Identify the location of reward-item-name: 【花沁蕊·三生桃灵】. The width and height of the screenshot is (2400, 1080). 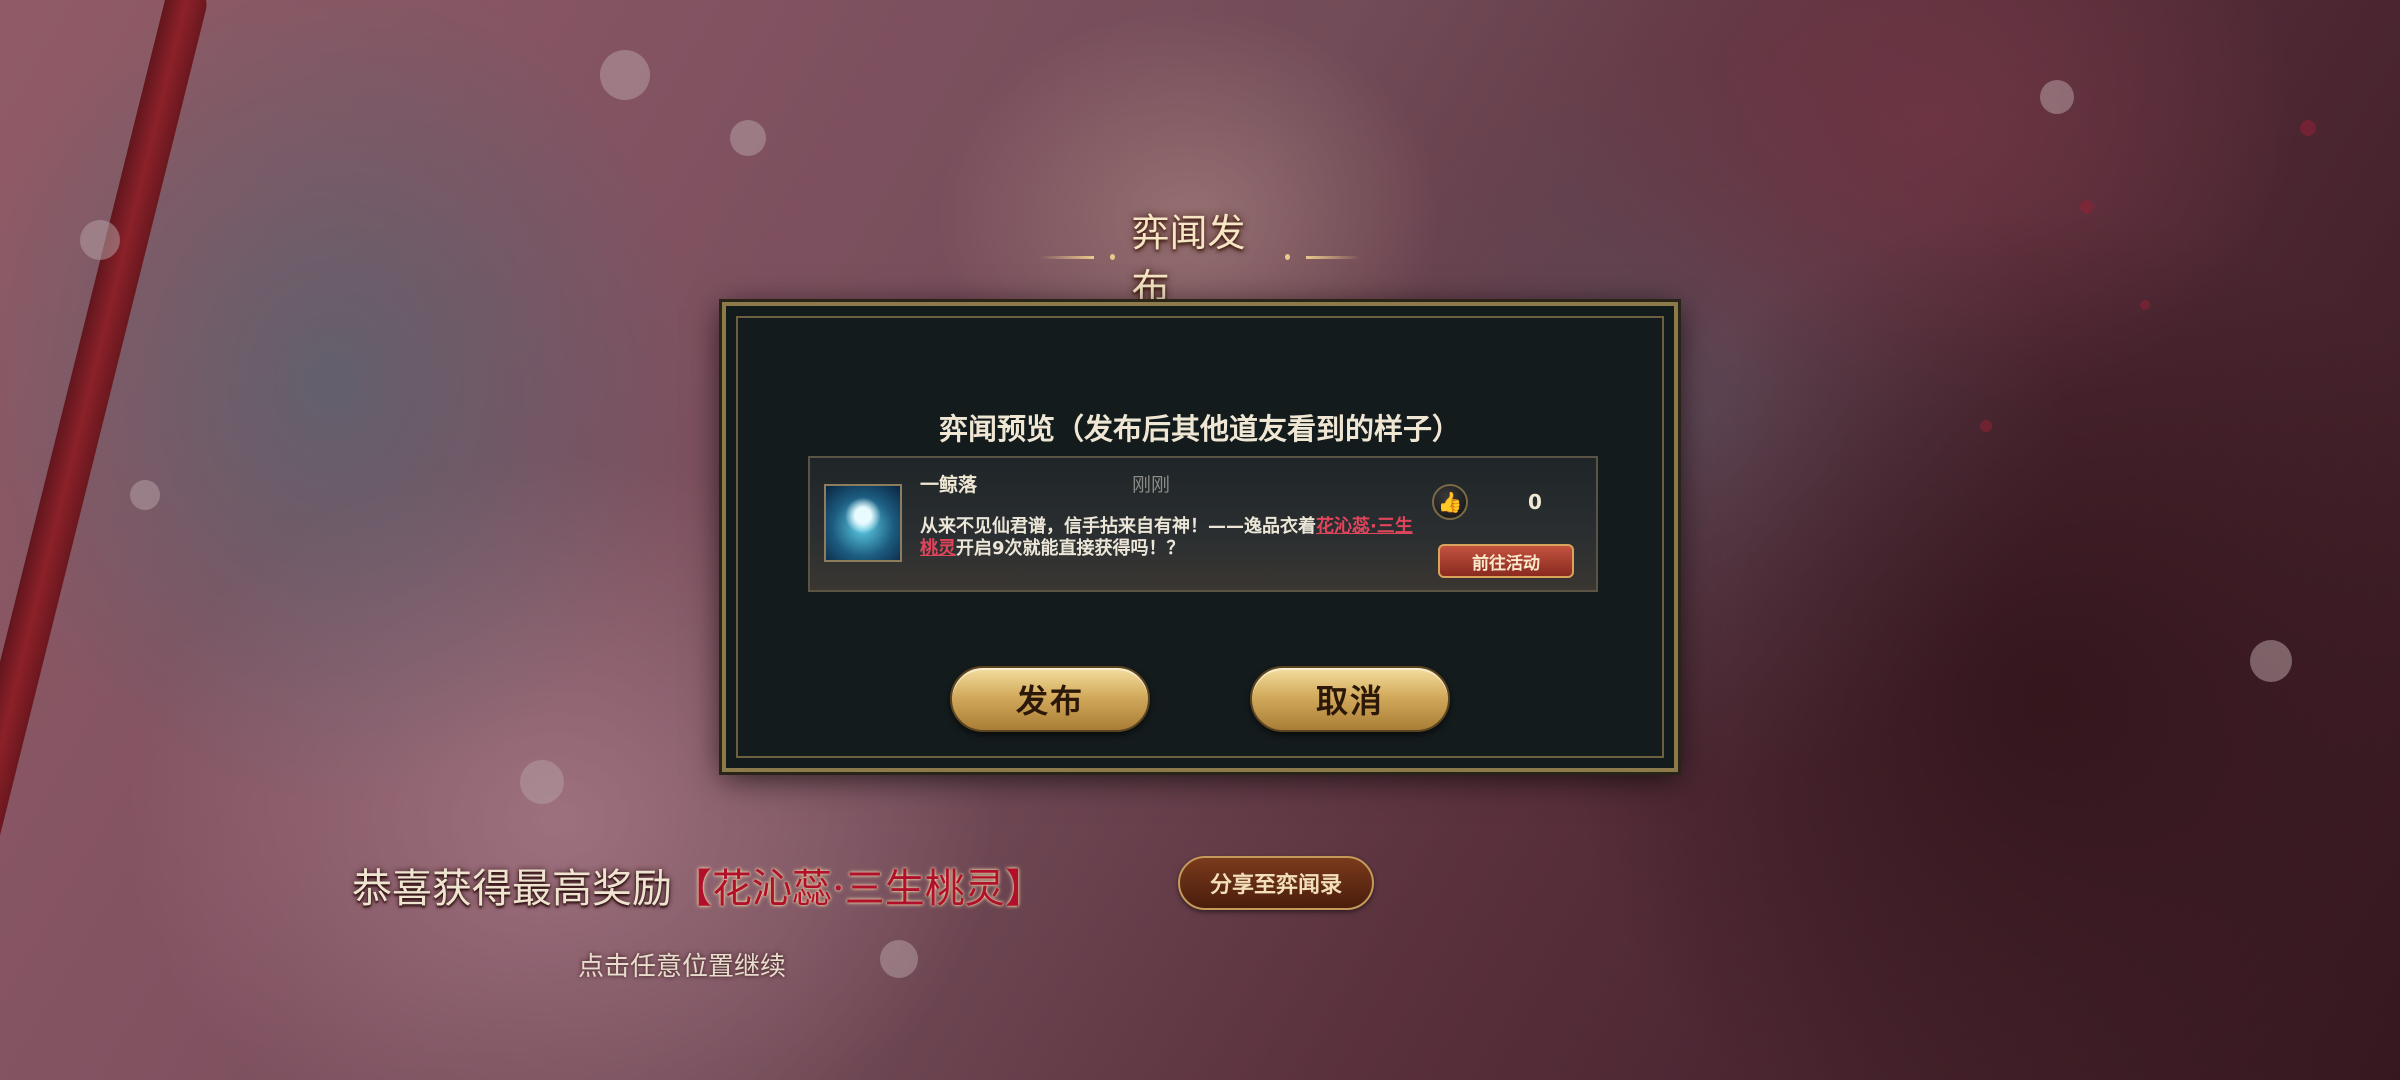
(858, 889).